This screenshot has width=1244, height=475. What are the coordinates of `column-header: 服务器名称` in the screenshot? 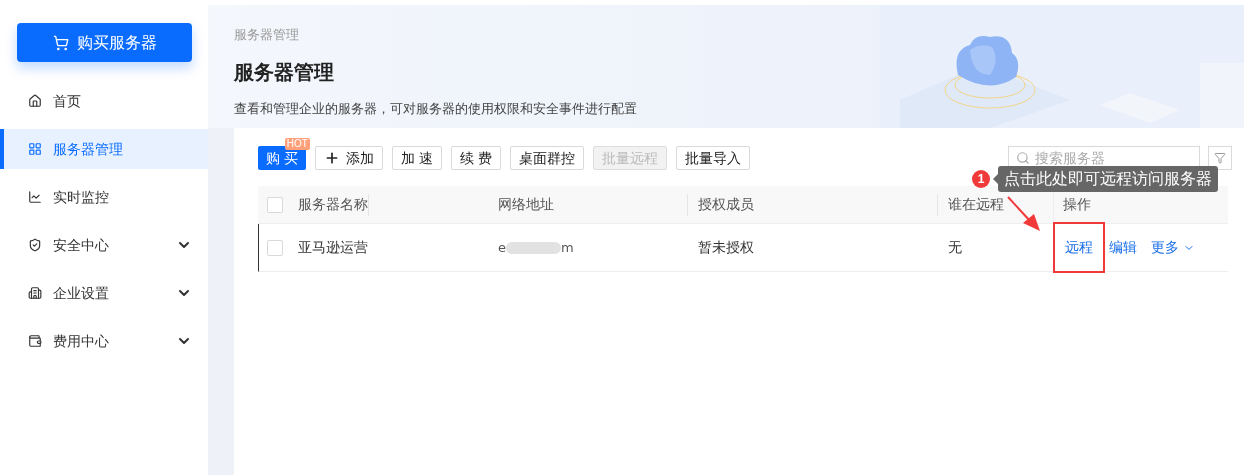 It's located at (333, 204).